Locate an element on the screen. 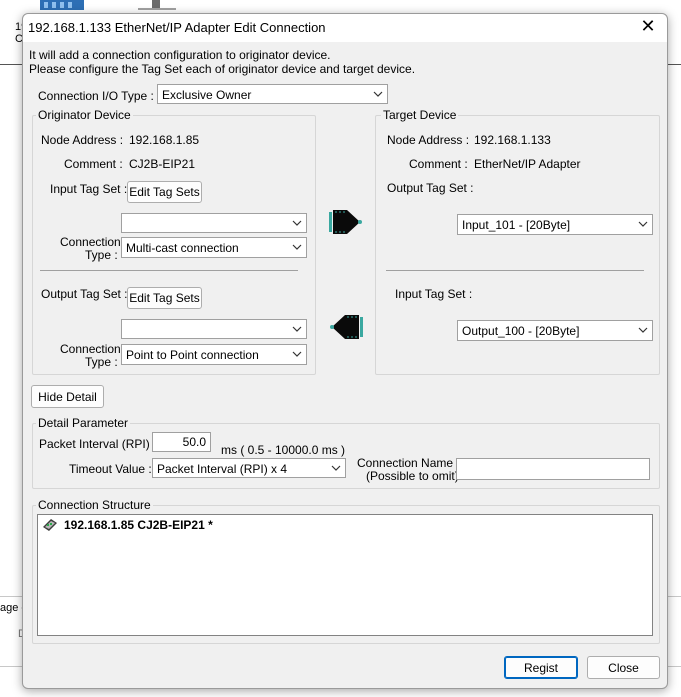 The height and width of the screenshot is (697, 681). originator-comment-value: CJ2B-EIP21 is located at coordinates (162, 164).